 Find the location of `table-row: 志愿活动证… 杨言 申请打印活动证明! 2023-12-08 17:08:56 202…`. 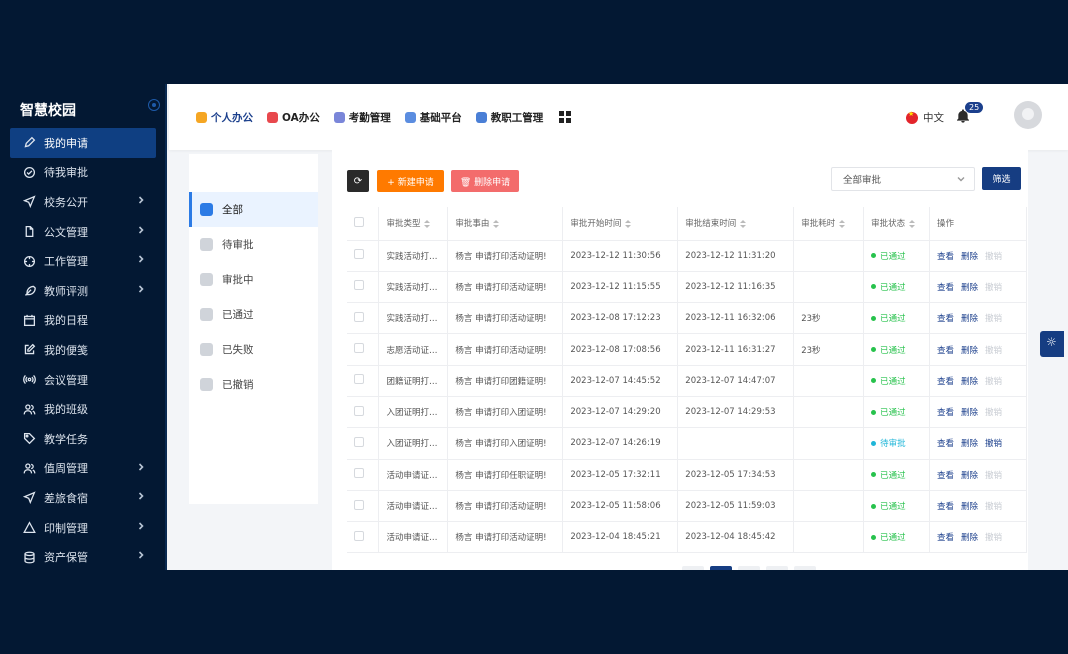

table-row: 志愿活动证… 杨言 申请打印活动证明! 2023-12-08 17:08:56 202… is located at coordinates (687, 349).